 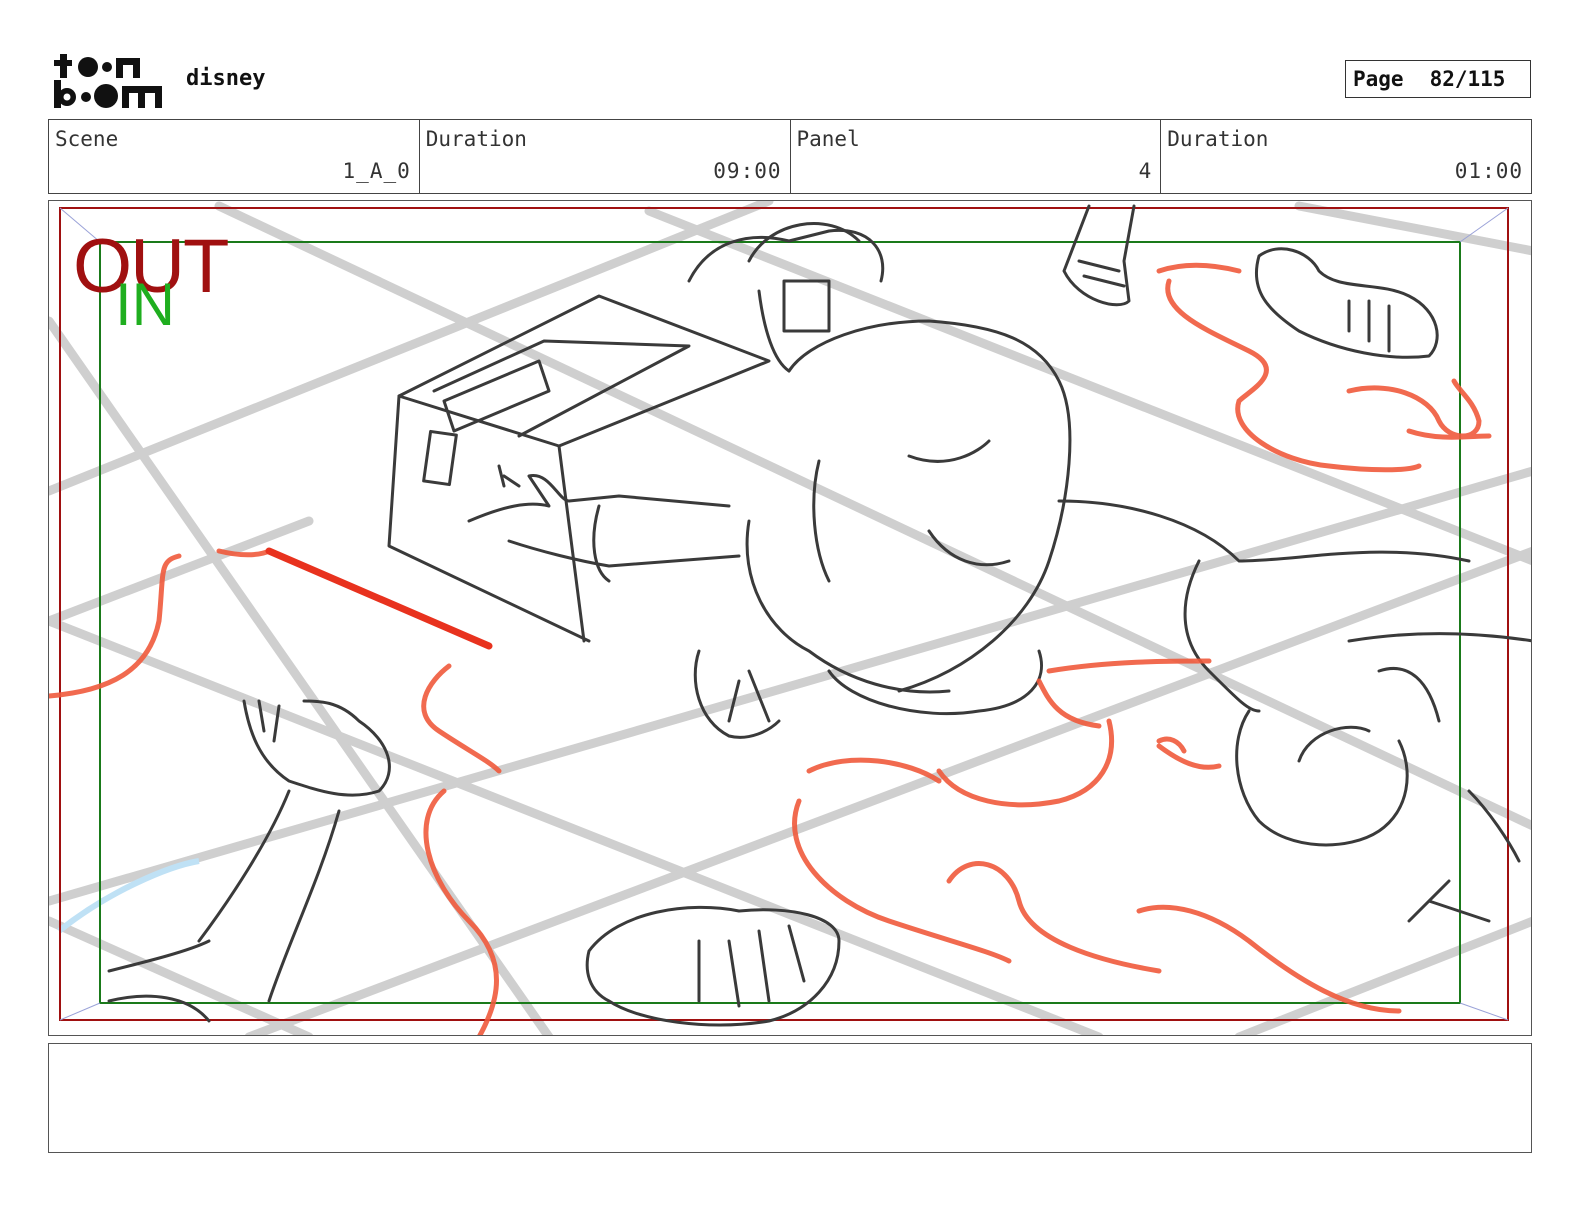 What do you see at coordinates (1378, 79) in the screenshot?
I see `page-label: Page` at bounding box center [1378, 79].